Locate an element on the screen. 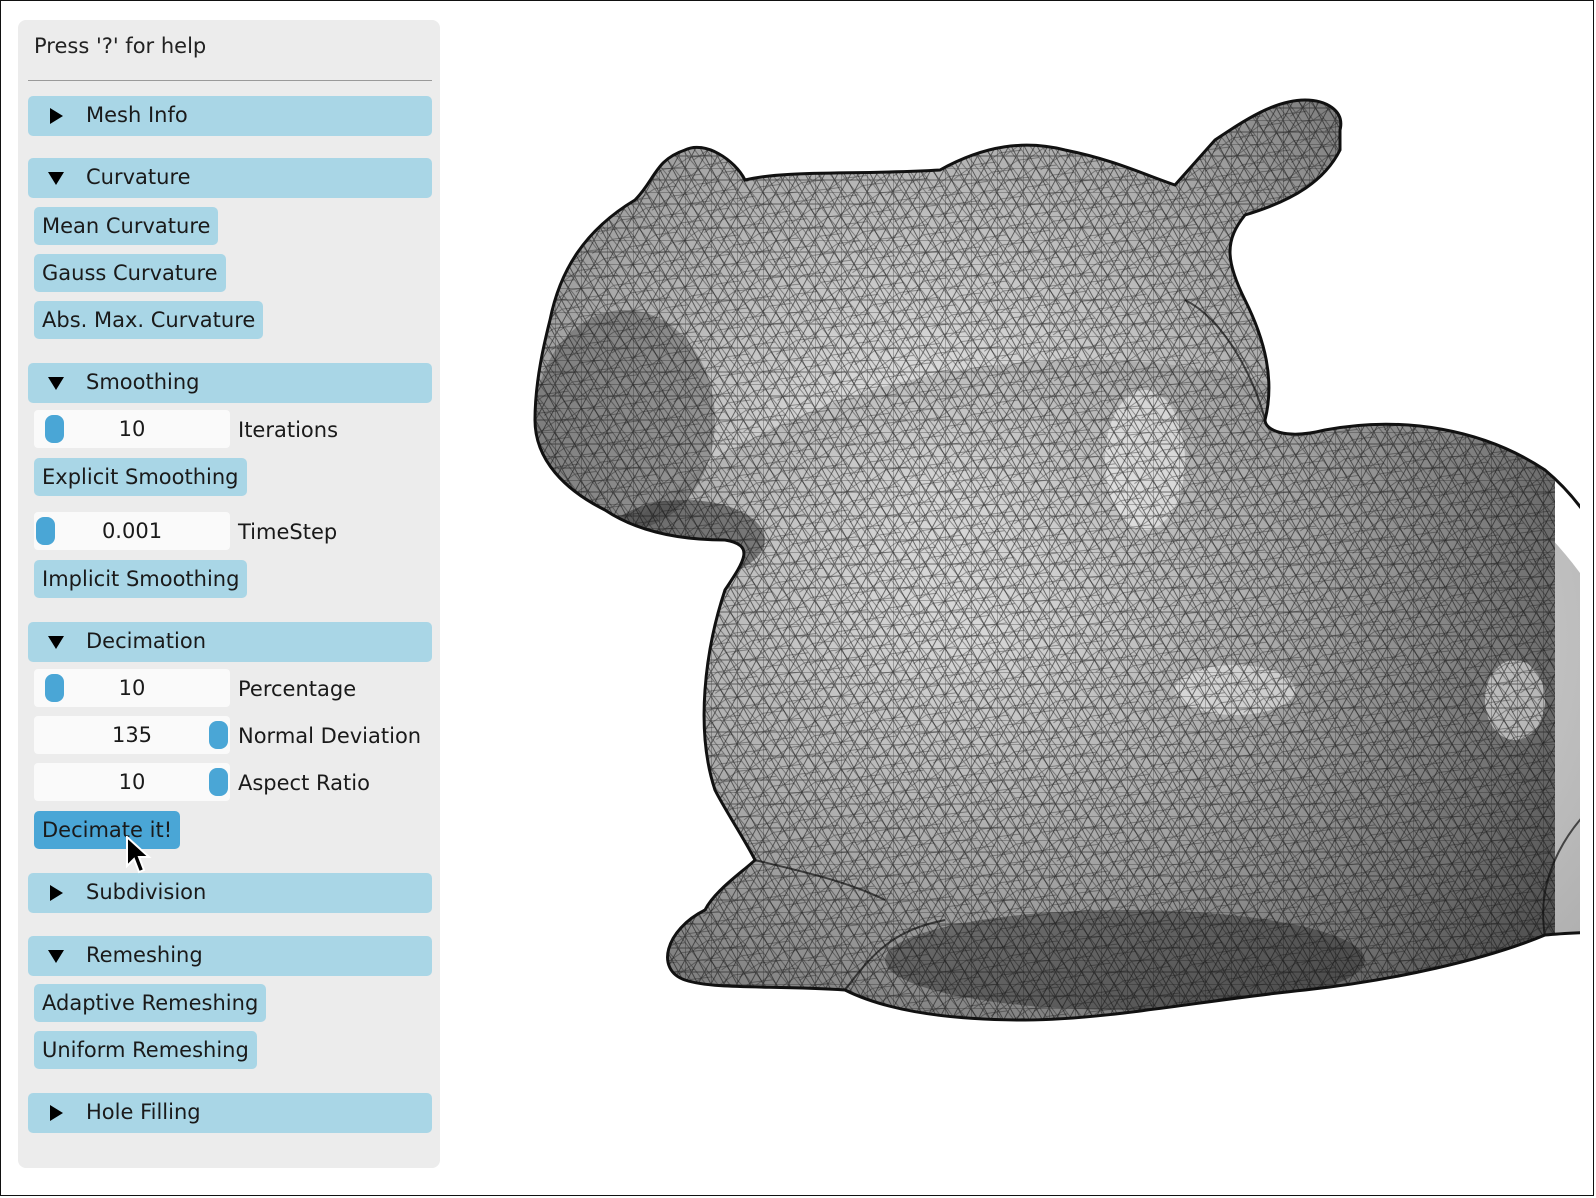 This screenshot has height=1198, width=1596. section-label: Subdivision is located at coordinates (146, 892).